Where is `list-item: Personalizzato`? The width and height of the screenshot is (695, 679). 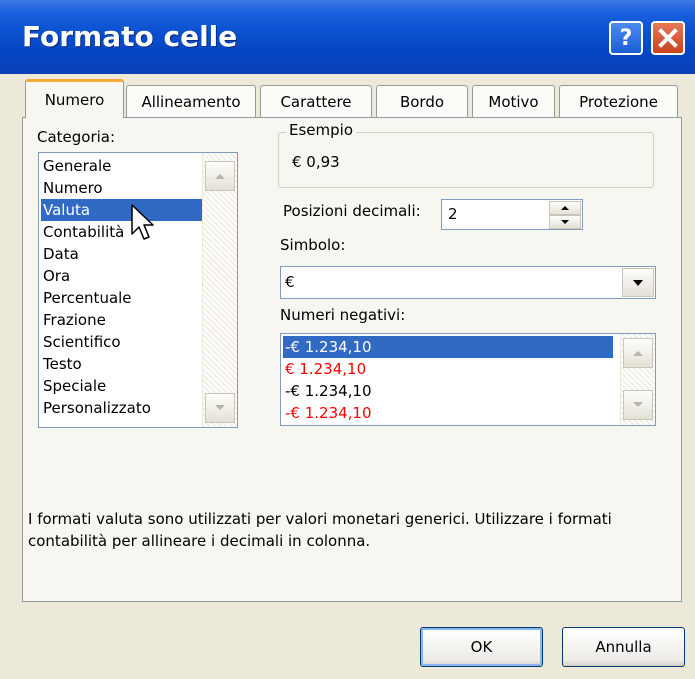 list-item: Personalizzato is located at coordinates (96, 408).